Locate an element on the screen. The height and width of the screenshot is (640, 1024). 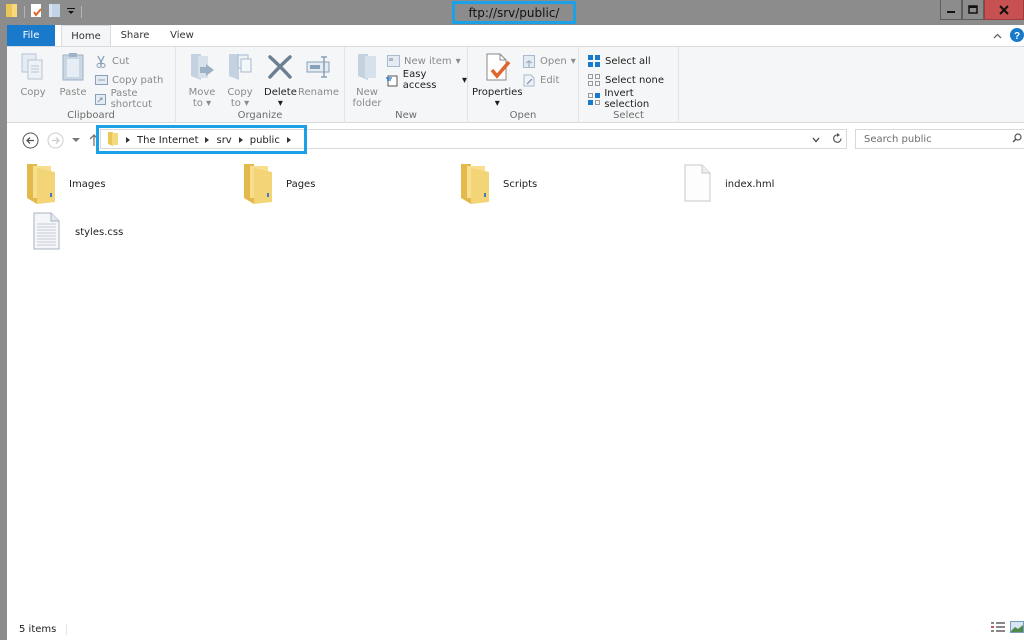
item-name: index.hml is located at coordinates (750, 184).